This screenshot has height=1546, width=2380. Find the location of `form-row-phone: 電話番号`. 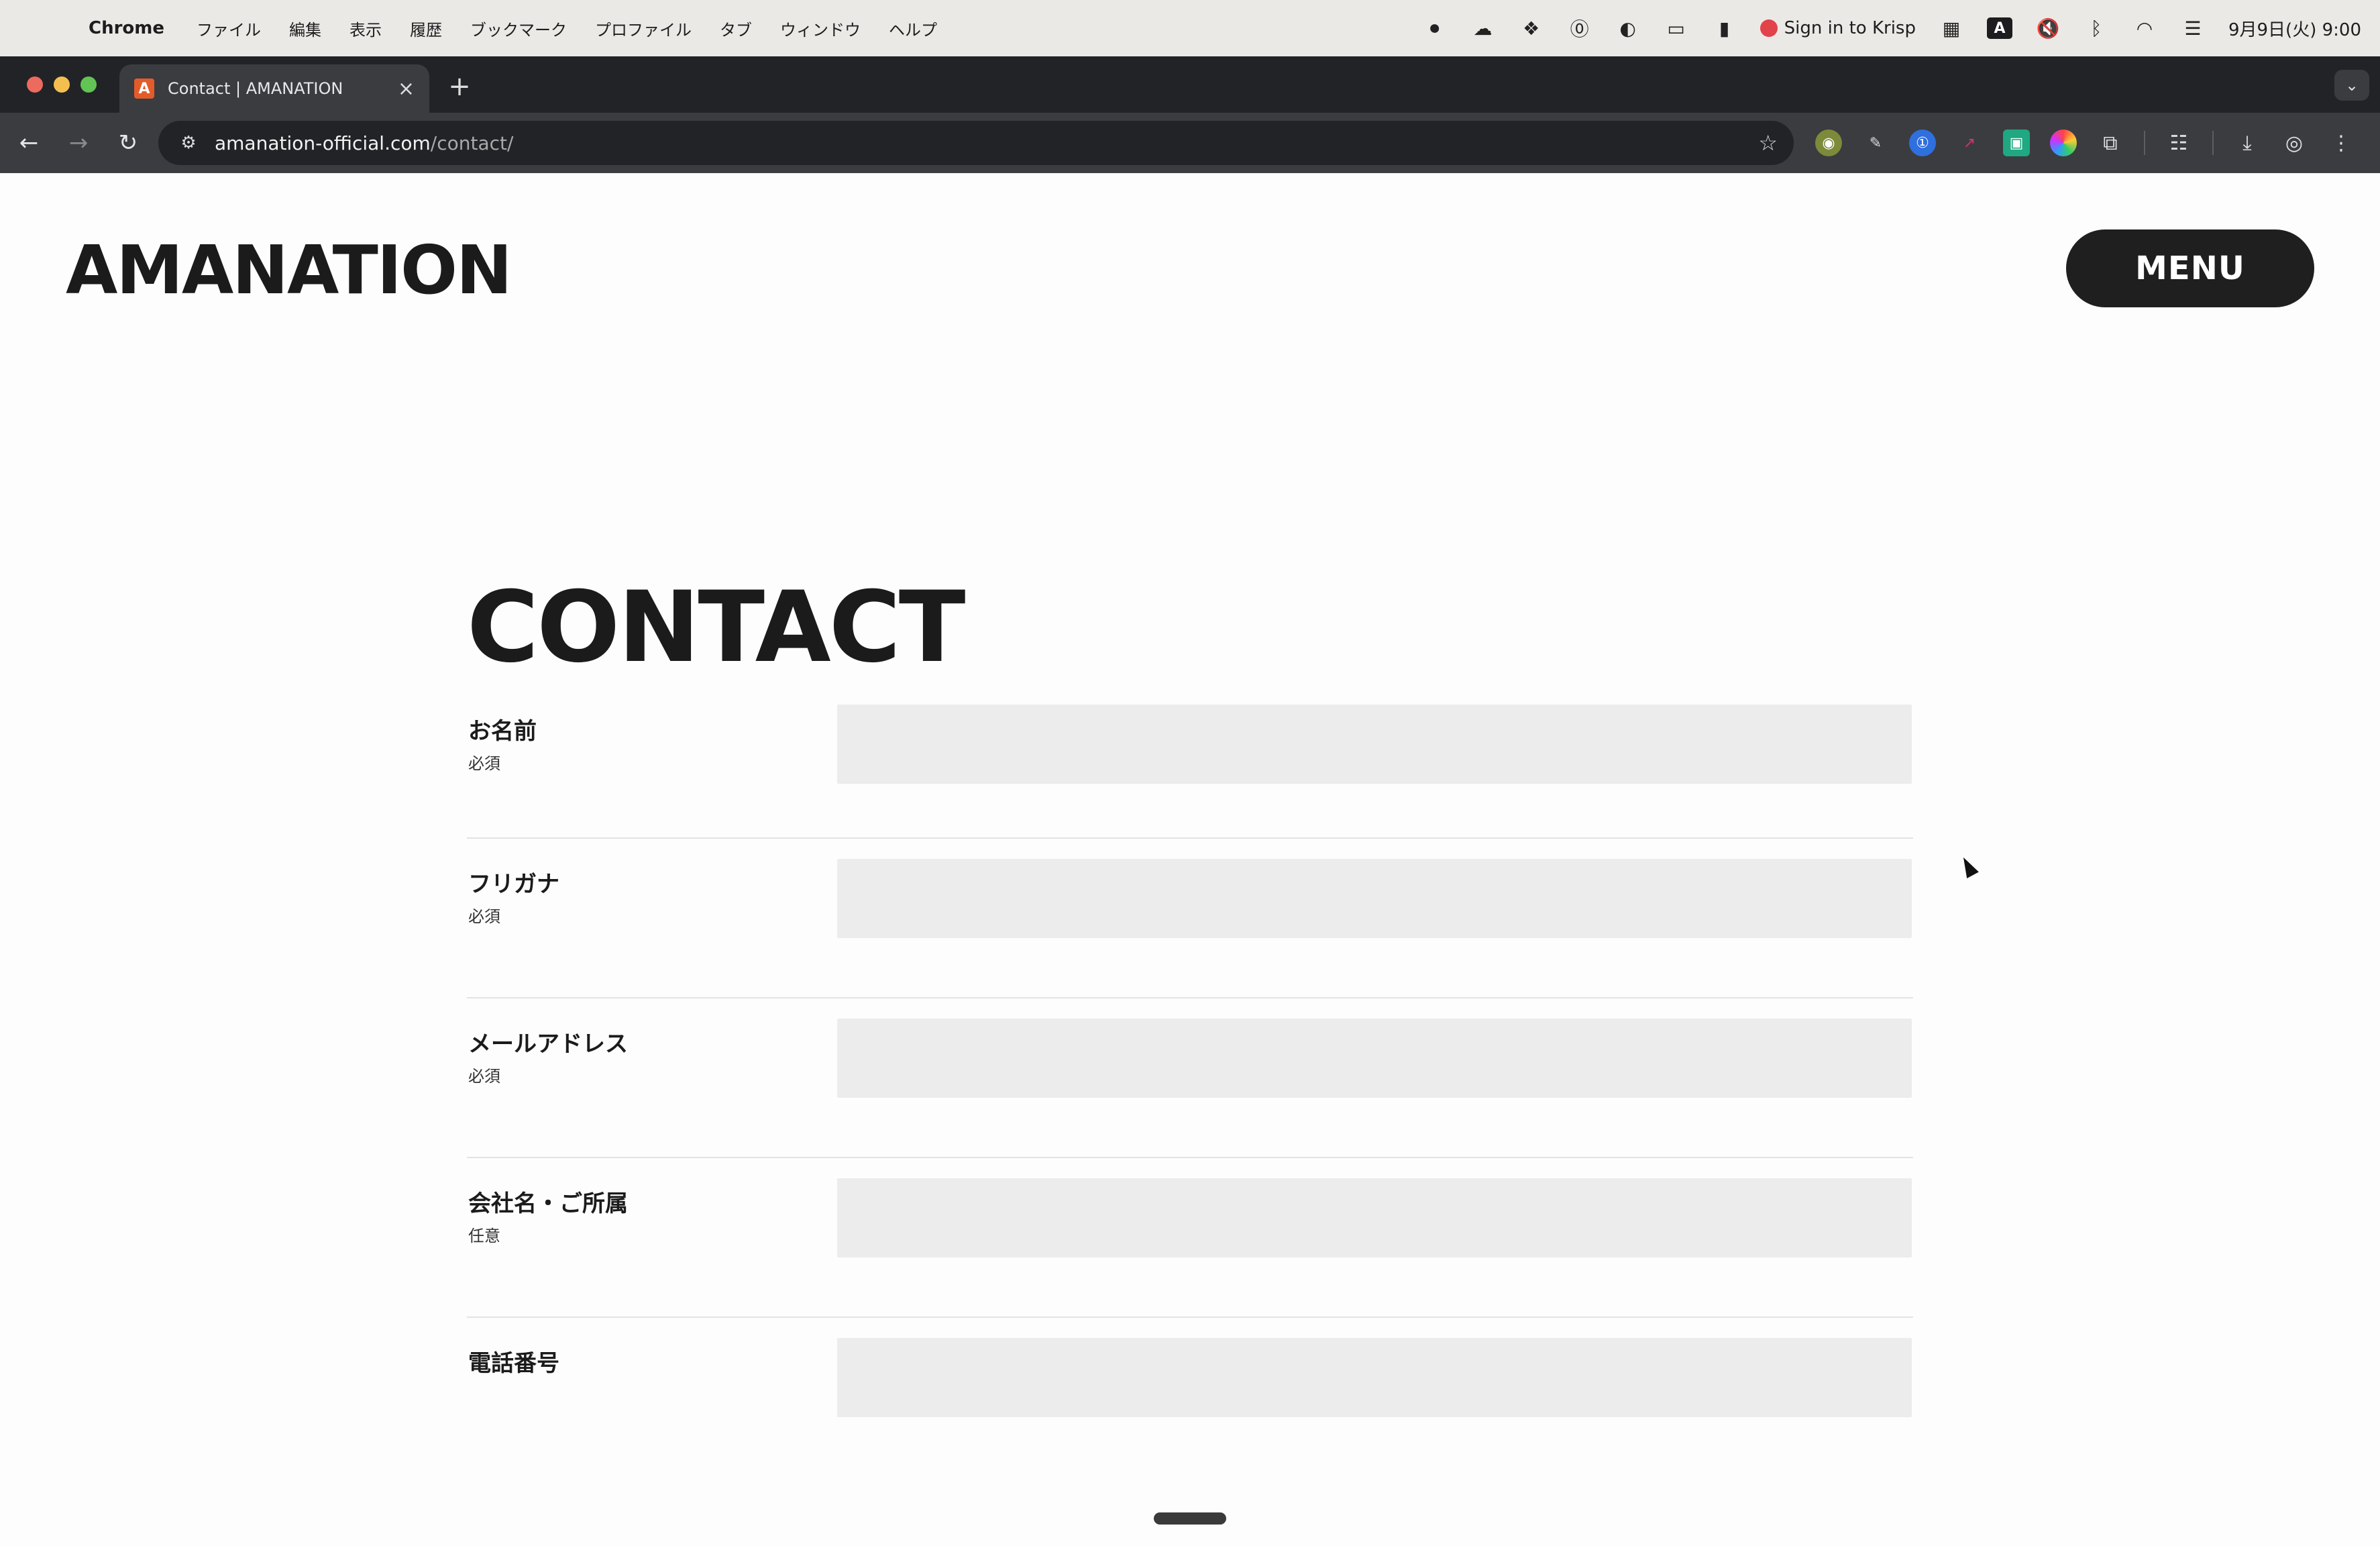

form-row-phone: 電話番号 is located at coordinates (1190, 1367).